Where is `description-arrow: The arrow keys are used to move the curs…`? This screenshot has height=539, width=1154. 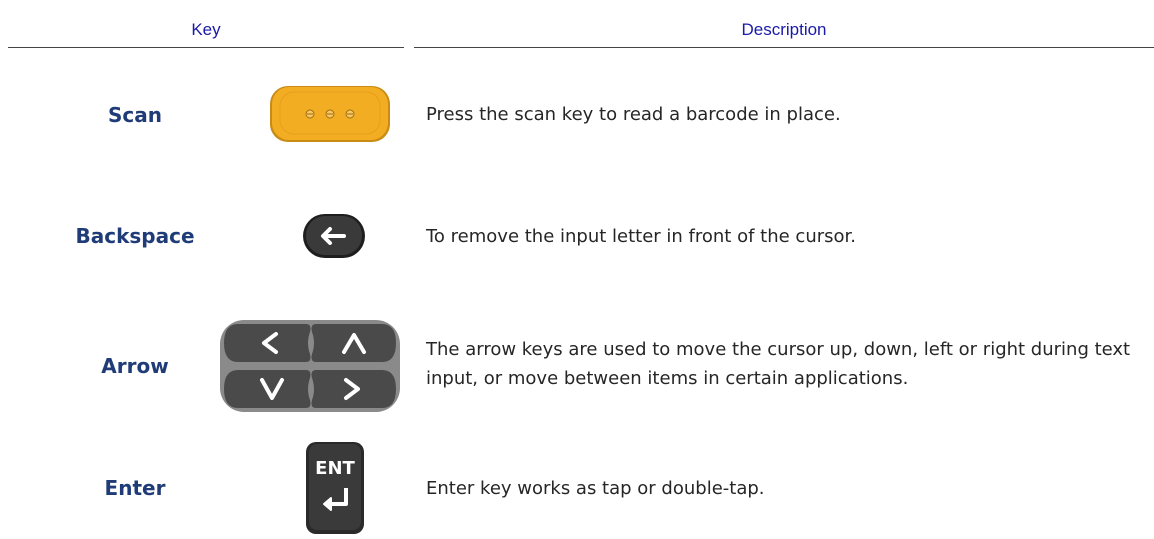
description-arrow: The arrow keys are used to move the curs… is located at coordinates (778, 364).